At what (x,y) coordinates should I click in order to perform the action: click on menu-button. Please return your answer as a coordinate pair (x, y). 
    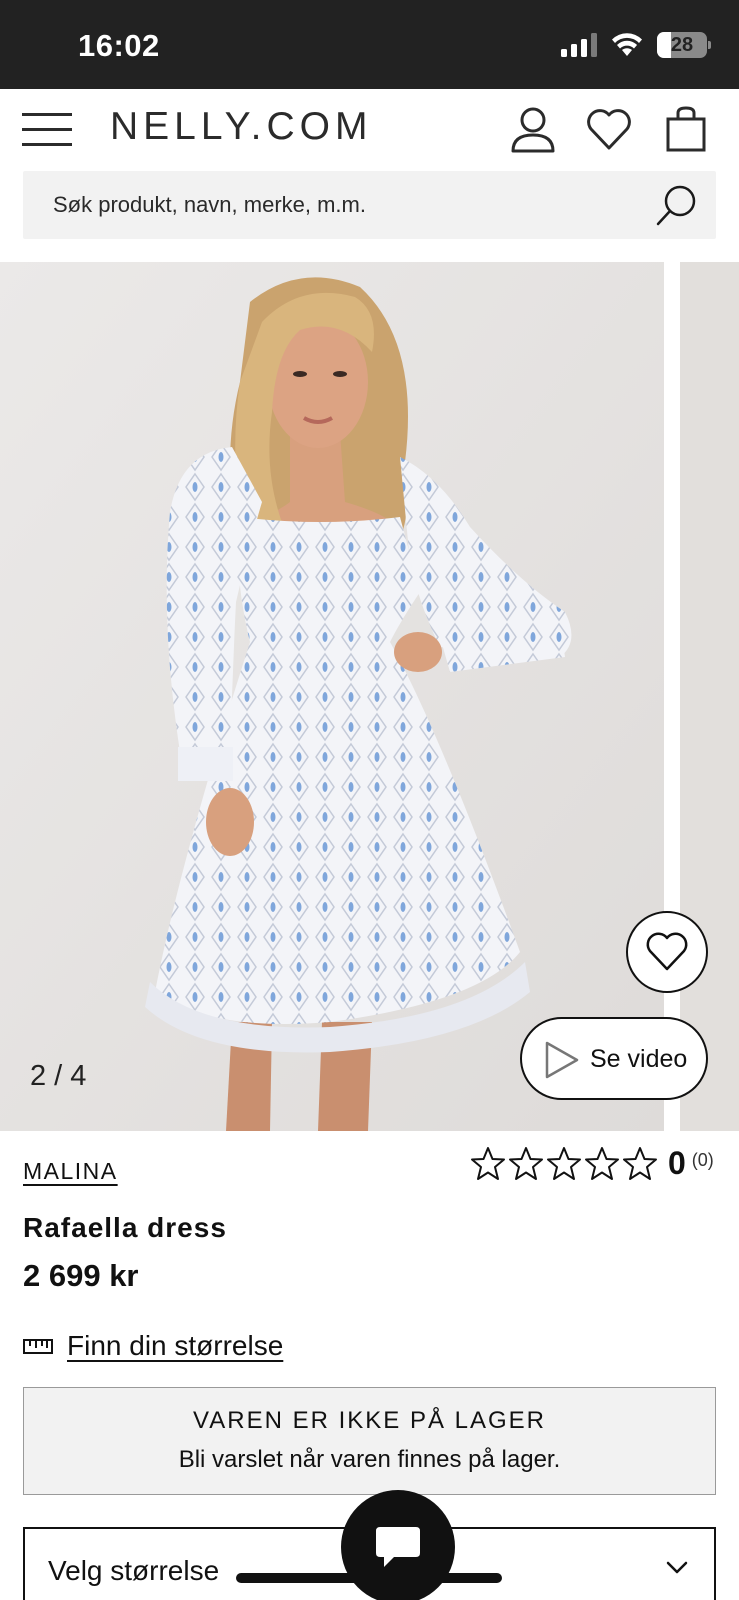
    Looking at the image, I should click on (48, 130).